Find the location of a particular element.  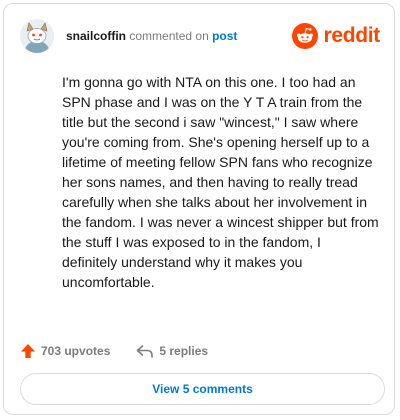

upvotes-count: 703 upvotes is located at coordinates (76, 351).